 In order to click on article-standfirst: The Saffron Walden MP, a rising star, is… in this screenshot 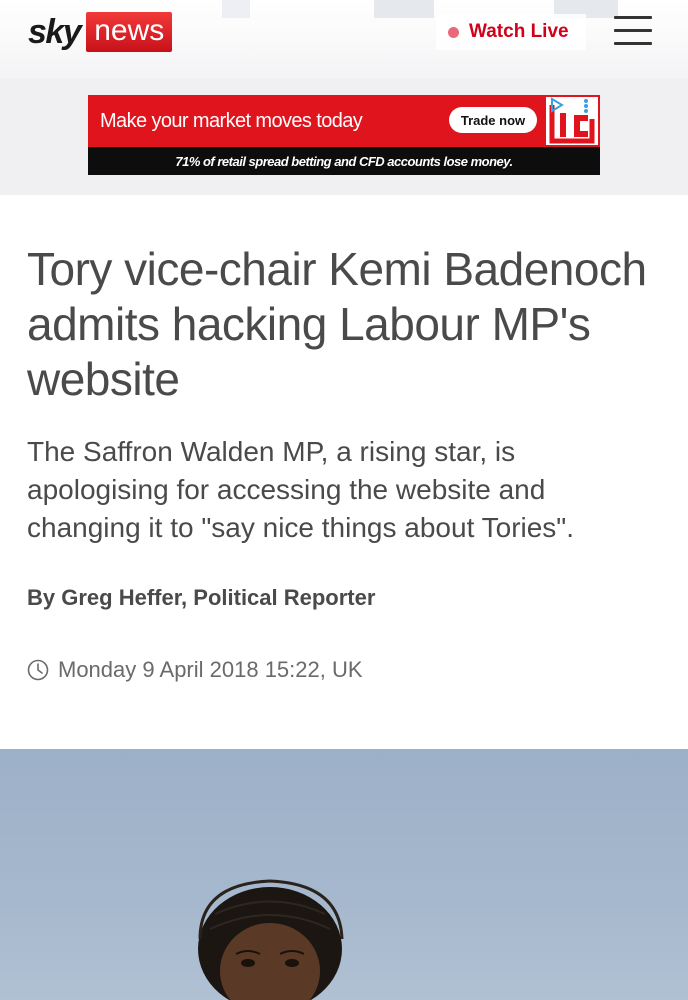, I will do `click(301, 489)`.